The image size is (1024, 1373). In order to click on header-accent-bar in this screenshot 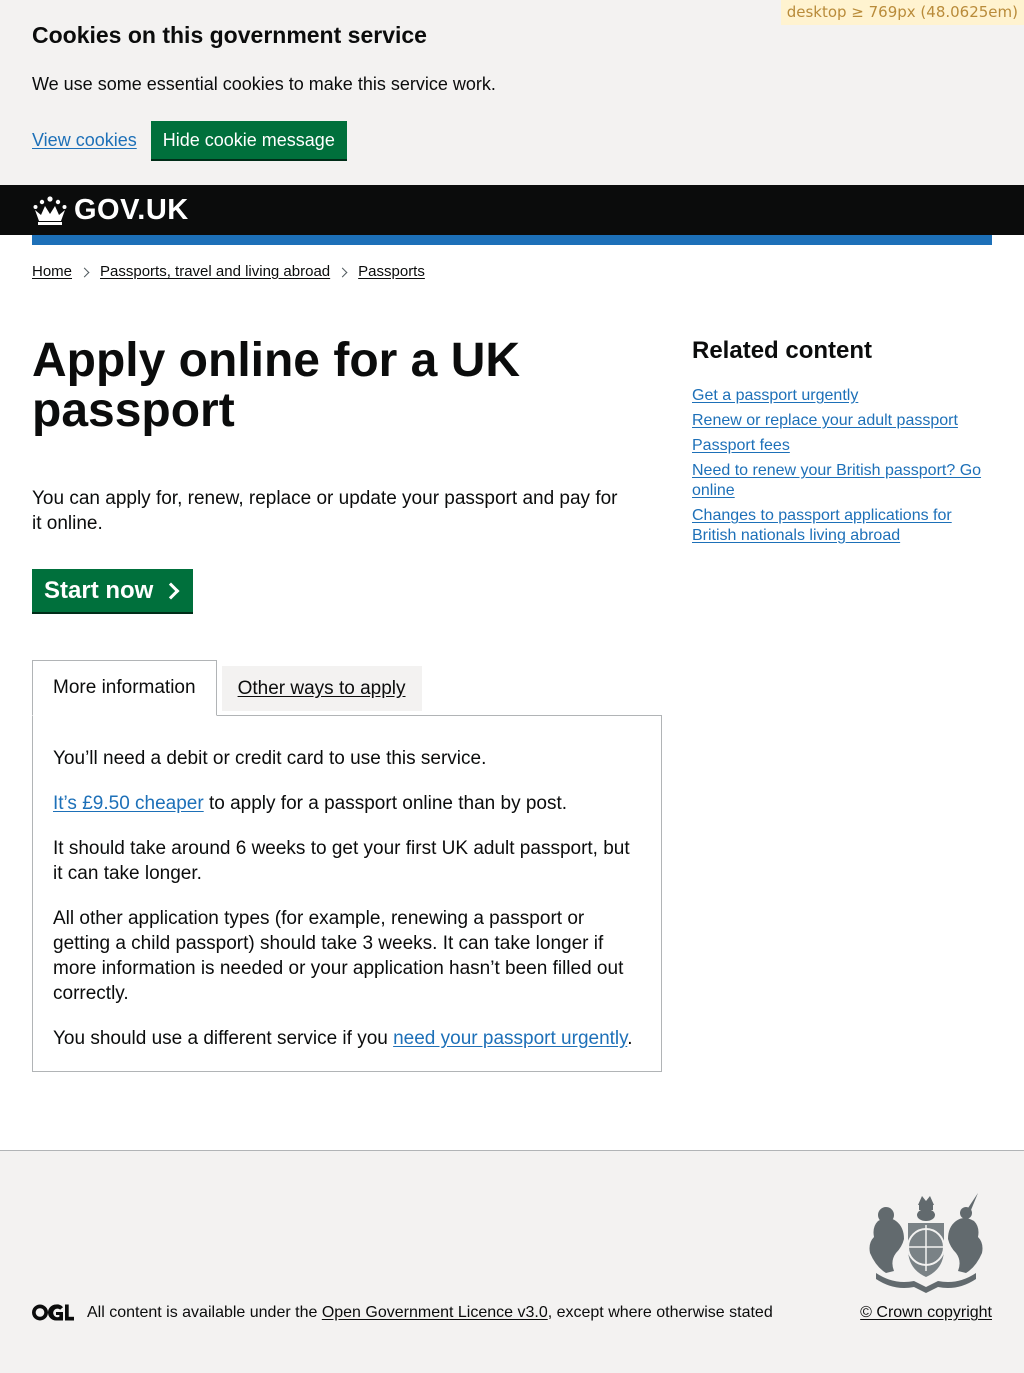, I will do `click(512, 240)`.